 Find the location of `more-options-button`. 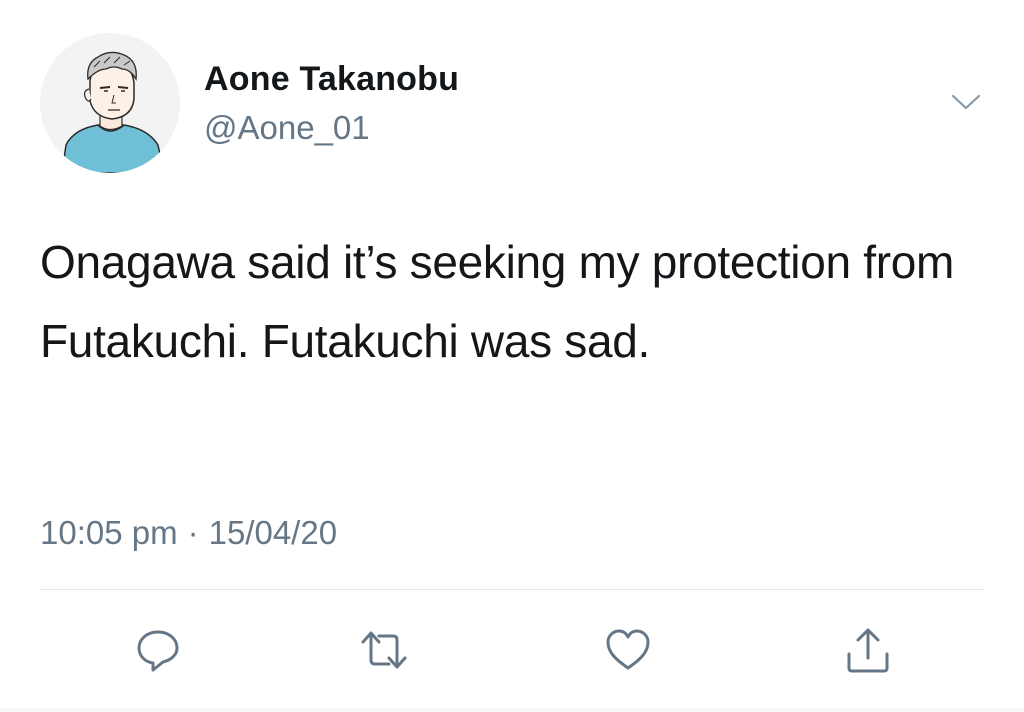

more-options-button is located at coordinates (966, 102).